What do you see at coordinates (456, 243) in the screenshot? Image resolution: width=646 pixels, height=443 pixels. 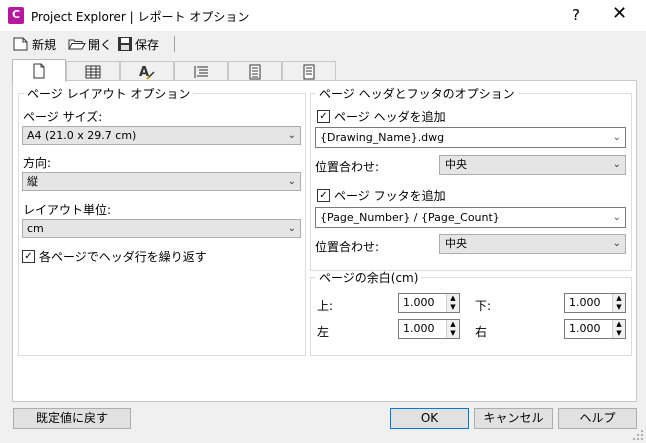 I see `footer-align-value: 中央` at bounding box center [456, 243].